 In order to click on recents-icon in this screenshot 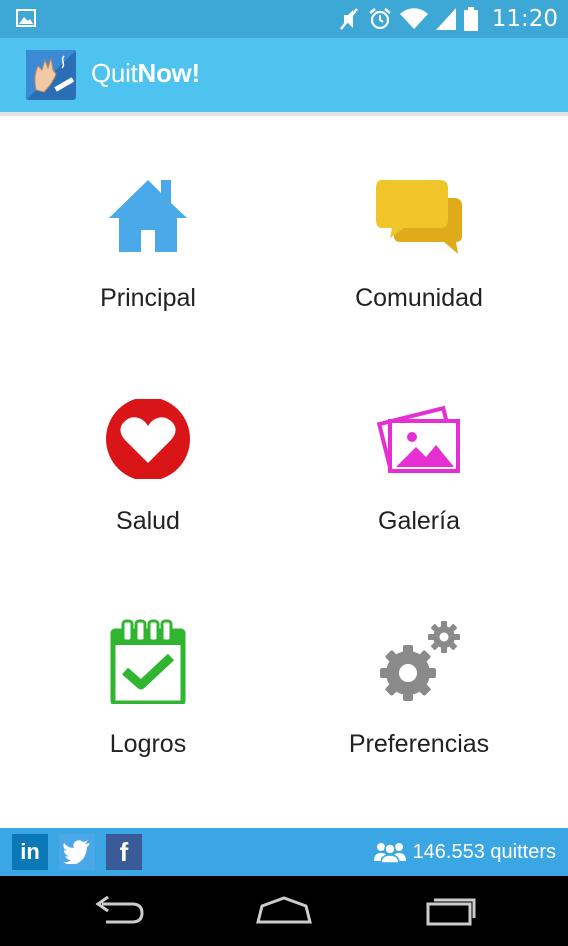, I will do `click(450, 911)`.